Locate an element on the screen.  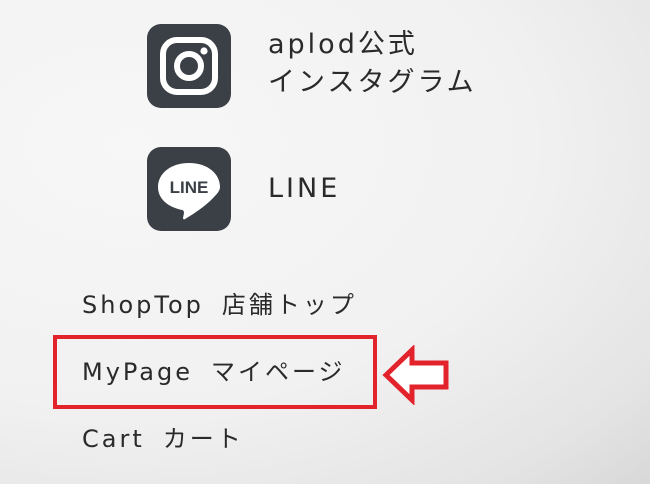
instagram-glyph is located at coordinates (189, 66).